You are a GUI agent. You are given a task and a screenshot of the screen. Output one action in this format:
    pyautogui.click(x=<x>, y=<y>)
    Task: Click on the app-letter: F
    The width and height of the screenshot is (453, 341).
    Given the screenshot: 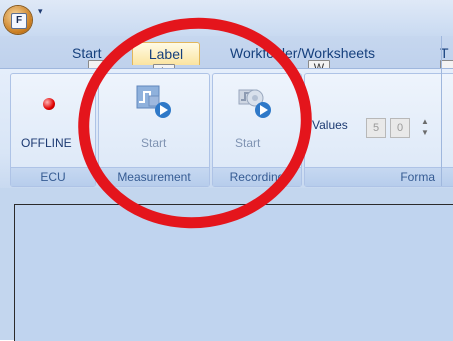 What is the action you would take?
    pyautogui.click(x=19, y=21)
    